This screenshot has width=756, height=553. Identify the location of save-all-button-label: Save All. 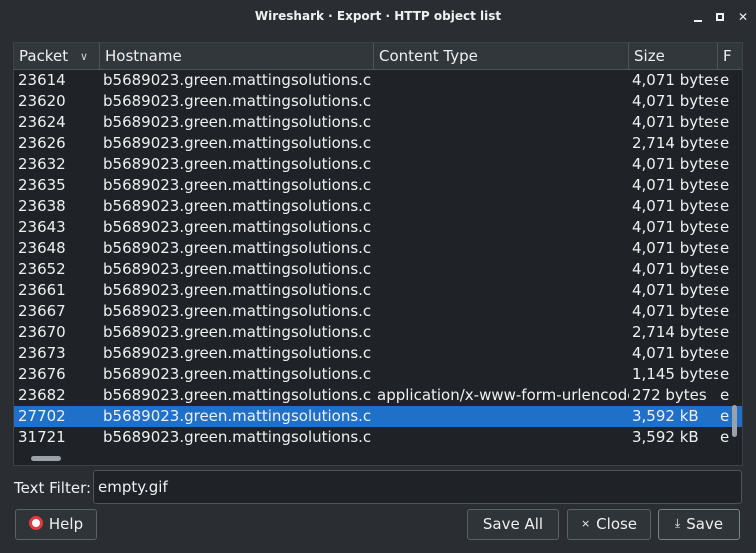
(513, 524).